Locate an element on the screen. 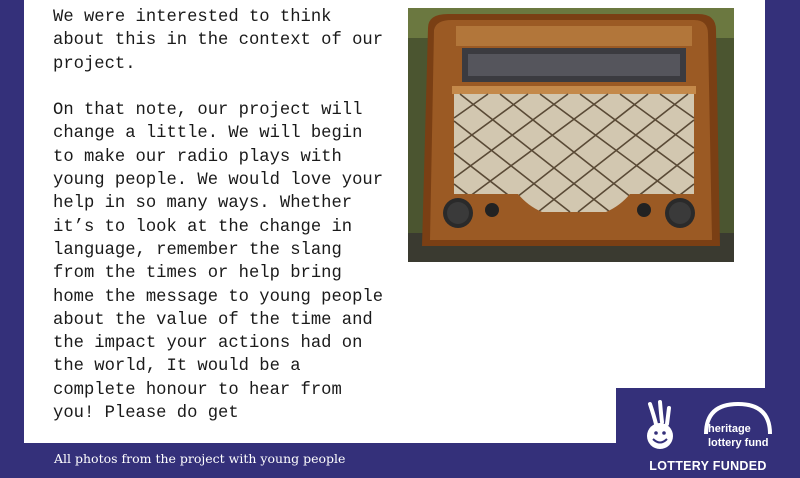  lottery-fingers-icon is located at coordinates (660, 424).